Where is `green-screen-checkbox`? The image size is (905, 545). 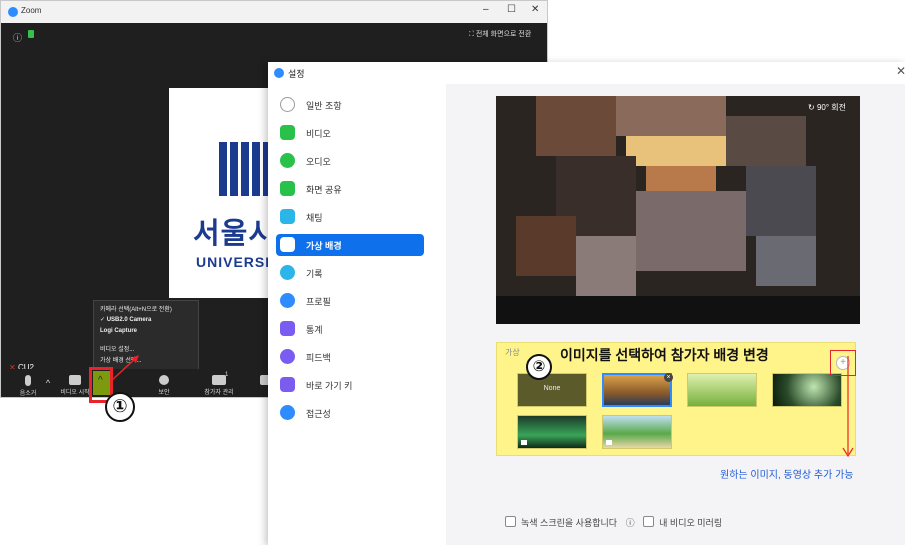 green-screen-checkbox is located at coordinates (510, 521).